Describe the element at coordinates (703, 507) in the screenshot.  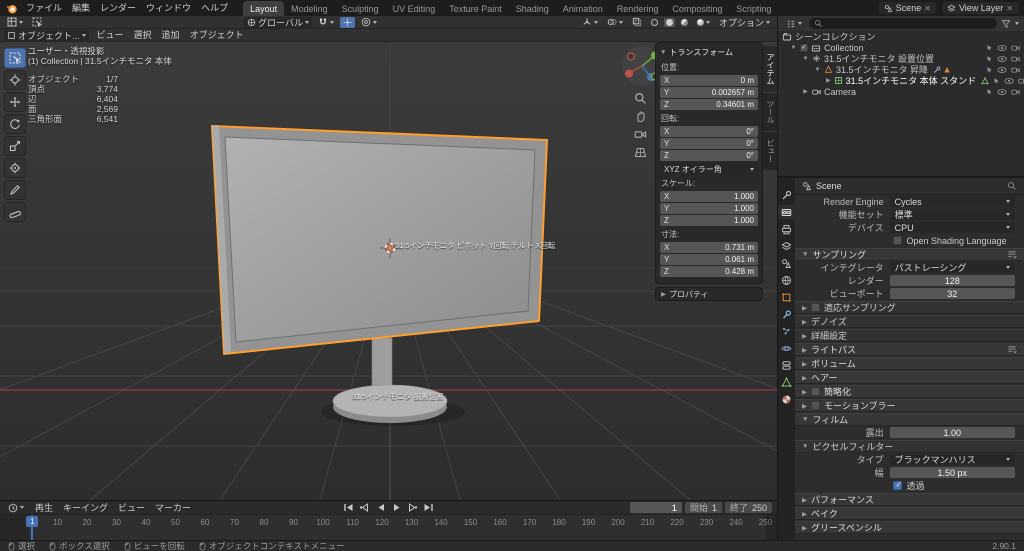
I see `start-frame-field: 開始 1` at that location.